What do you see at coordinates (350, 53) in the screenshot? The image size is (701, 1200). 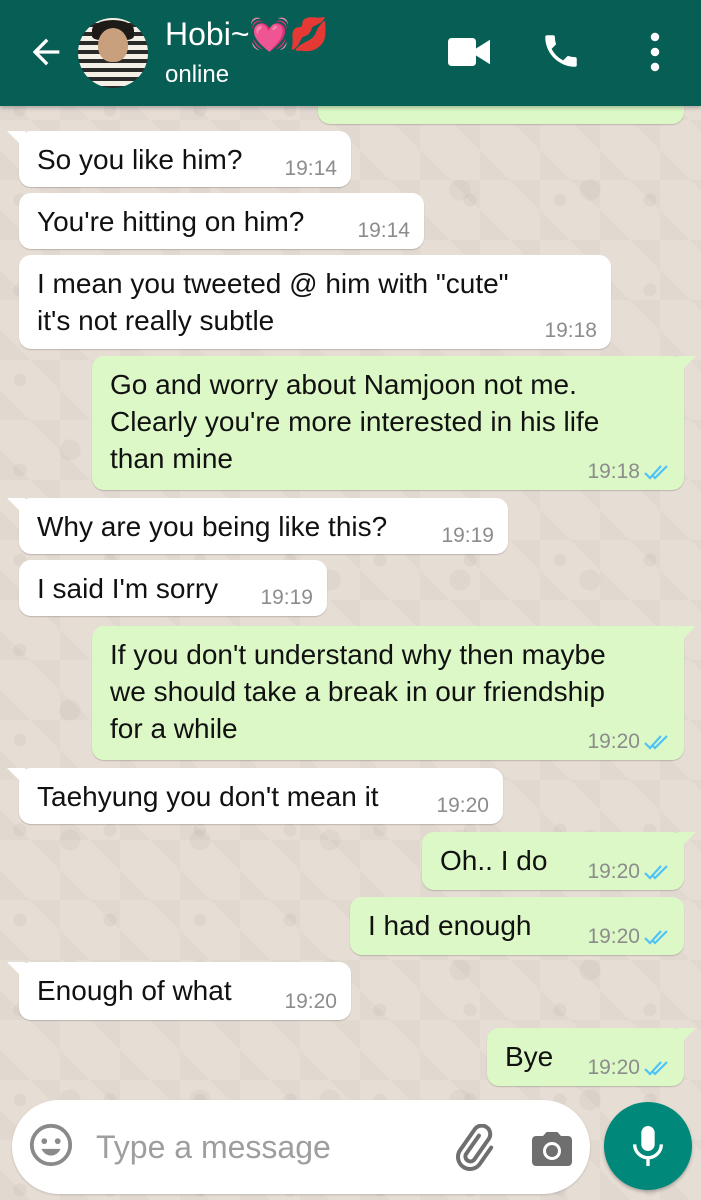 I see `chat-header: Hobi~💓💋 online` at bounding box center [350, 53].